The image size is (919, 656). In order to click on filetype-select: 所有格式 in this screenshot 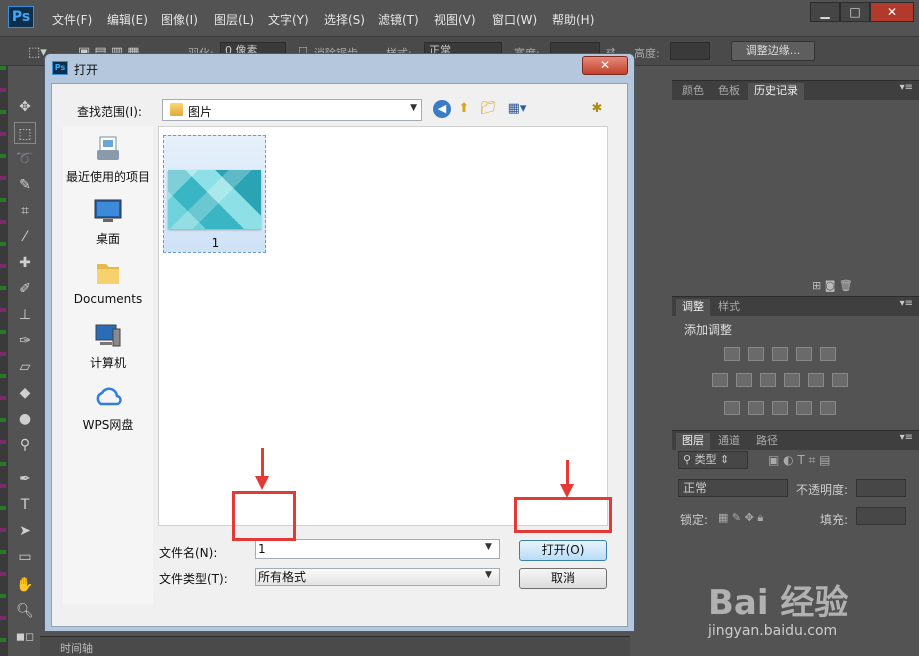, I will do `click(377, 577)`.